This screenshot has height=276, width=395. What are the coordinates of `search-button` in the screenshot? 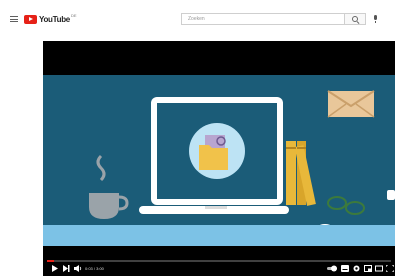 It's located at (355, 19).